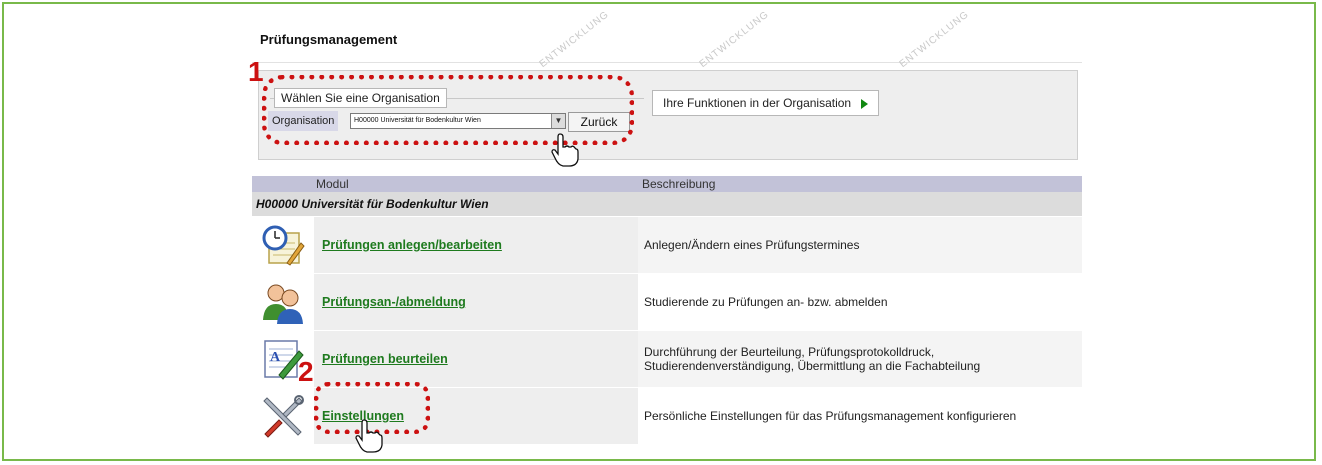 The height and width of the screenshot is (465, 1322). Describe the element at coordinates (412, 245) in the screenshot. I see `module-link-create-exams: Prüfungen anlegen/bearbeiten` at that location.